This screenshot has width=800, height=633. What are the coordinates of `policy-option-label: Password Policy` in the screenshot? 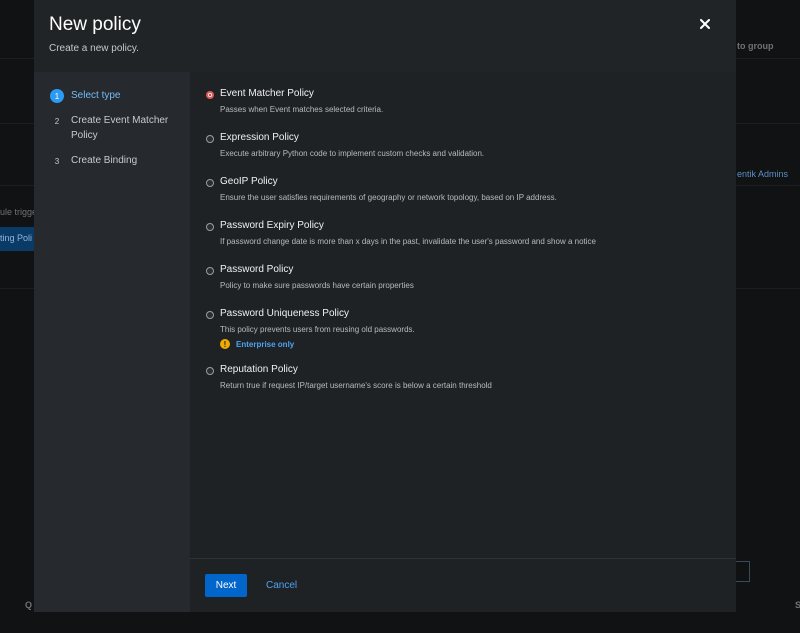 It's located at (257, 269).